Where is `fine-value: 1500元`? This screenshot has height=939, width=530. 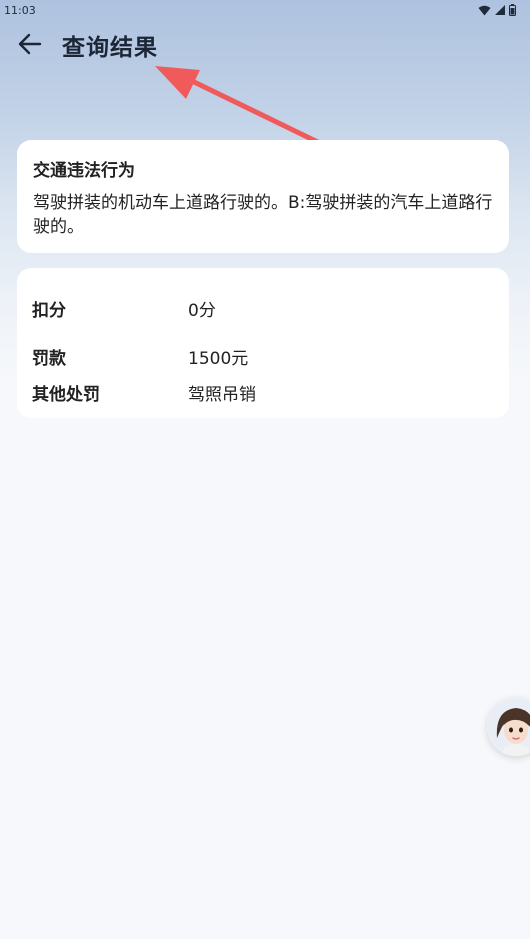
fine-value: 1500元 is located at coordinates (218, 359).